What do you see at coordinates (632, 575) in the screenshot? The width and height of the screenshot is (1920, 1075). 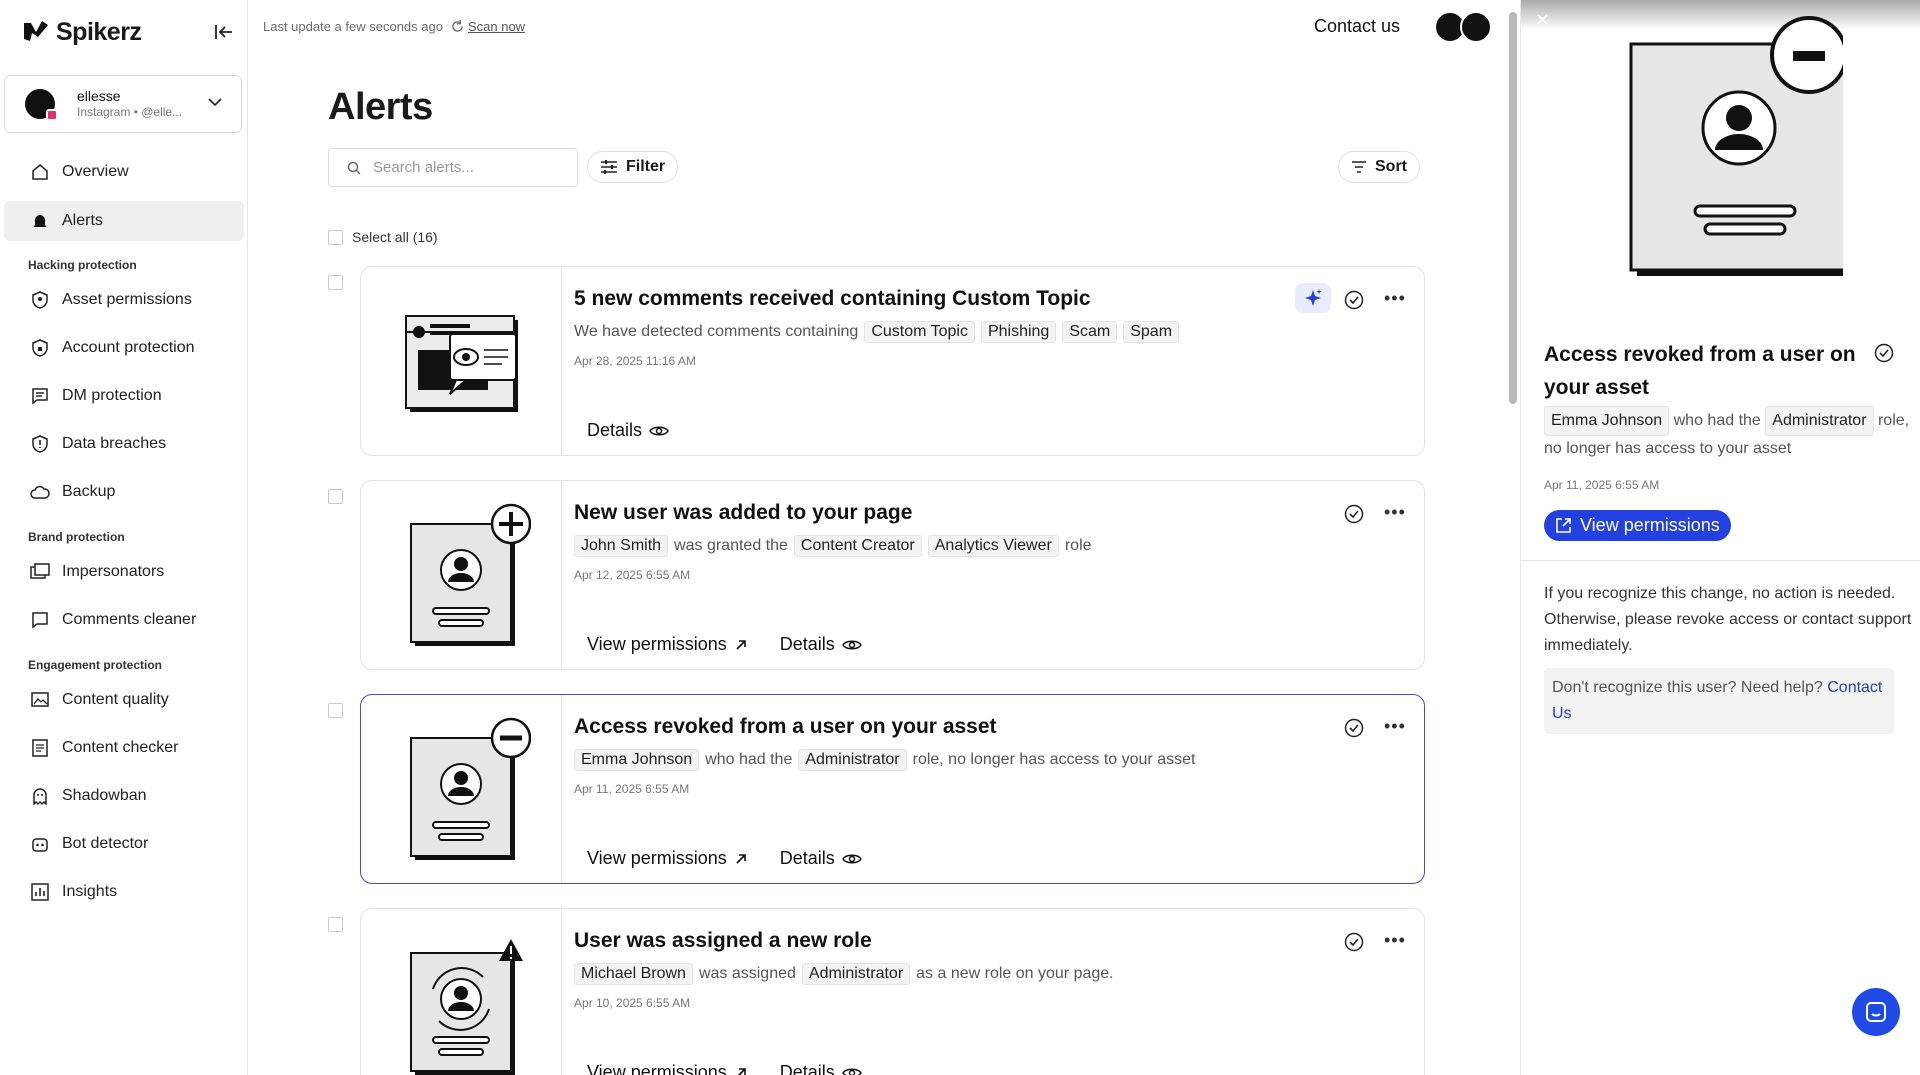 I see `alert-date: Apr 12, 2025 6:55 AM` at bounding box center [632, 575].